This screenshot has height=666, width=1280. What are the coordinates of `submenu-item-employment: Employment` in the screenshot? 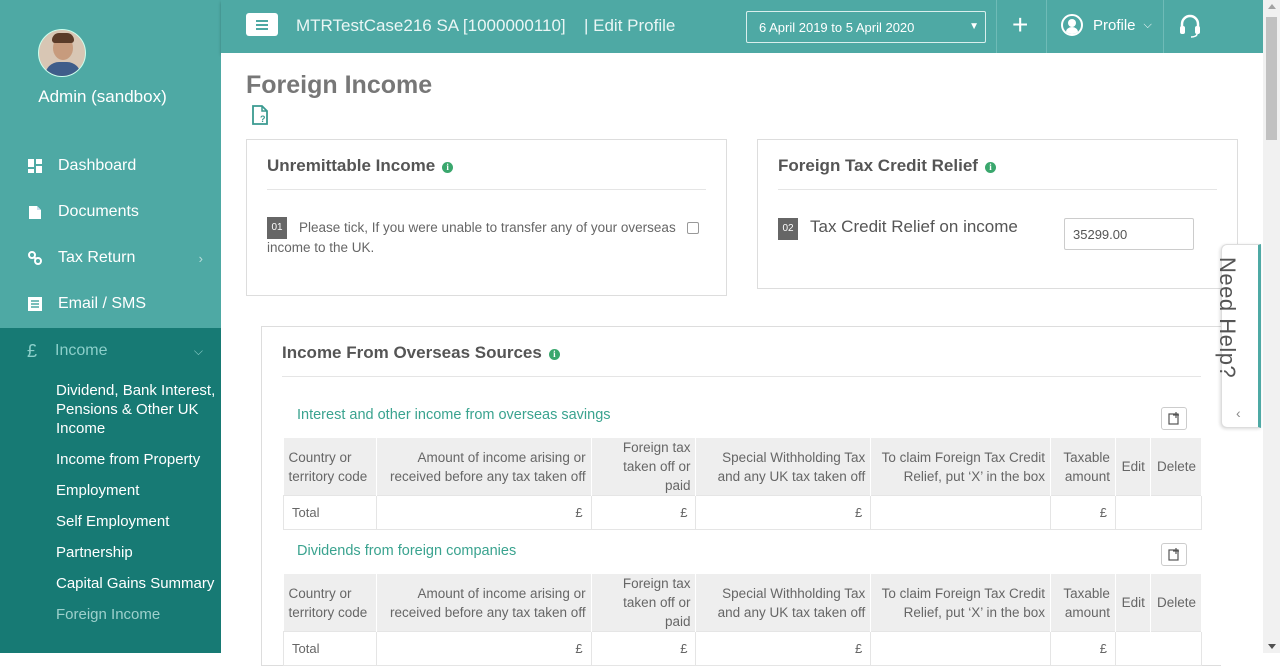 It's located at (136, 490).